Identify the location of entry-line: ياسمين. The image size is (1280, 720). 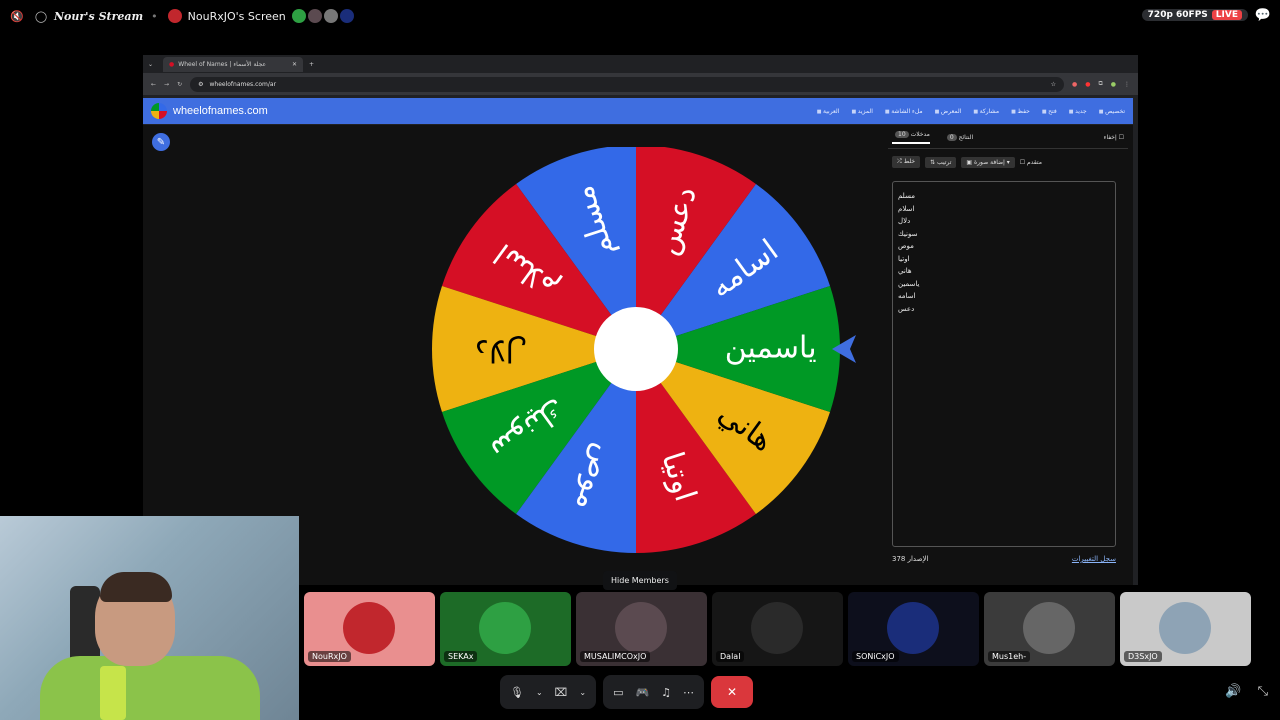
(909, 283).